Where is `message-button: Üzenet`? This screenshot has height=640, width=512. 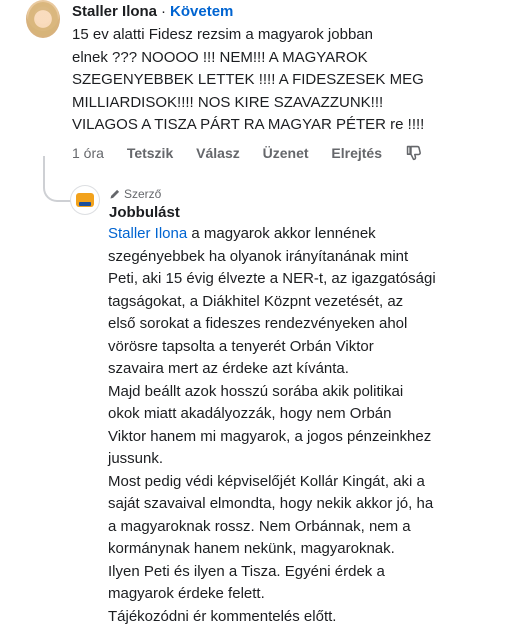
message-button: Üzenet is located at coordinates (286, 153).